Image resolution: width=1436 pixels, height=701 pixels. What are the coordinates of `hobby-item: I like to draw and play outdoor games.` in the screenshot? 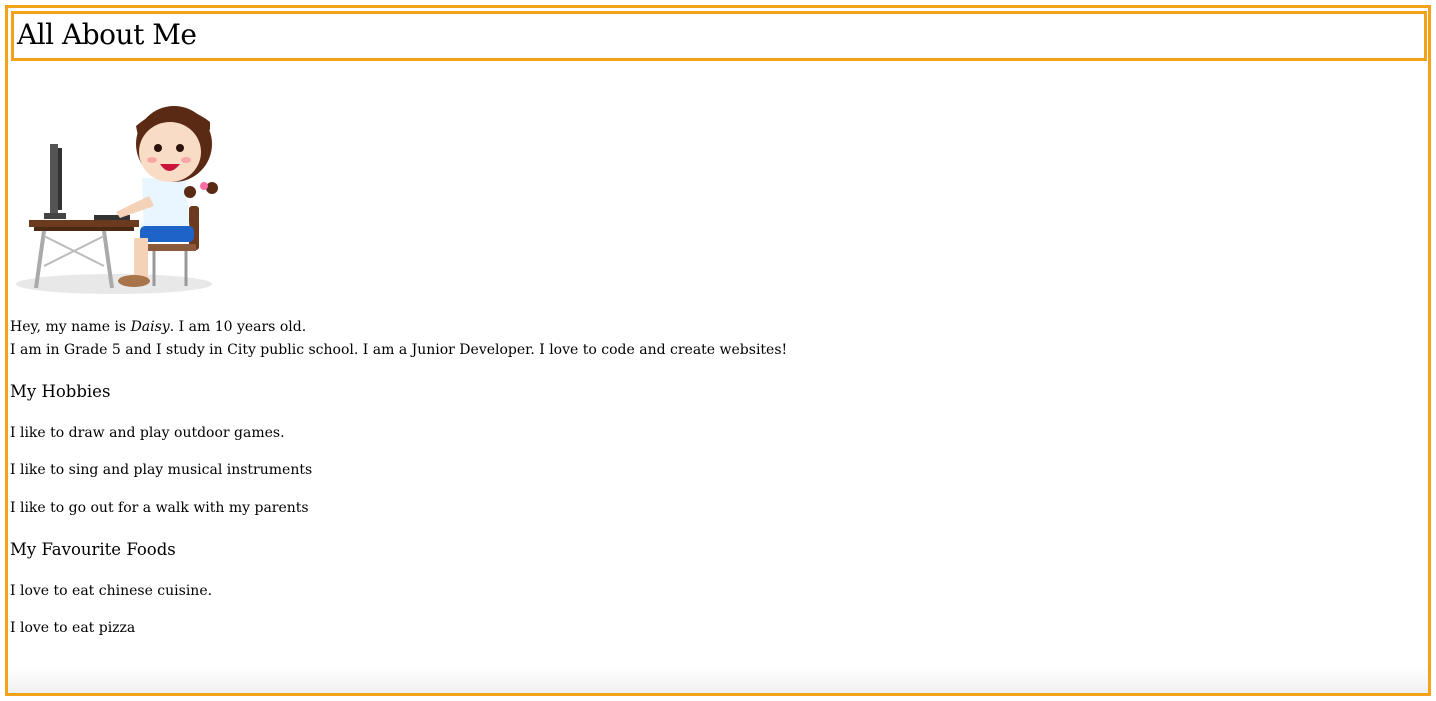 It's located at (147, 433).